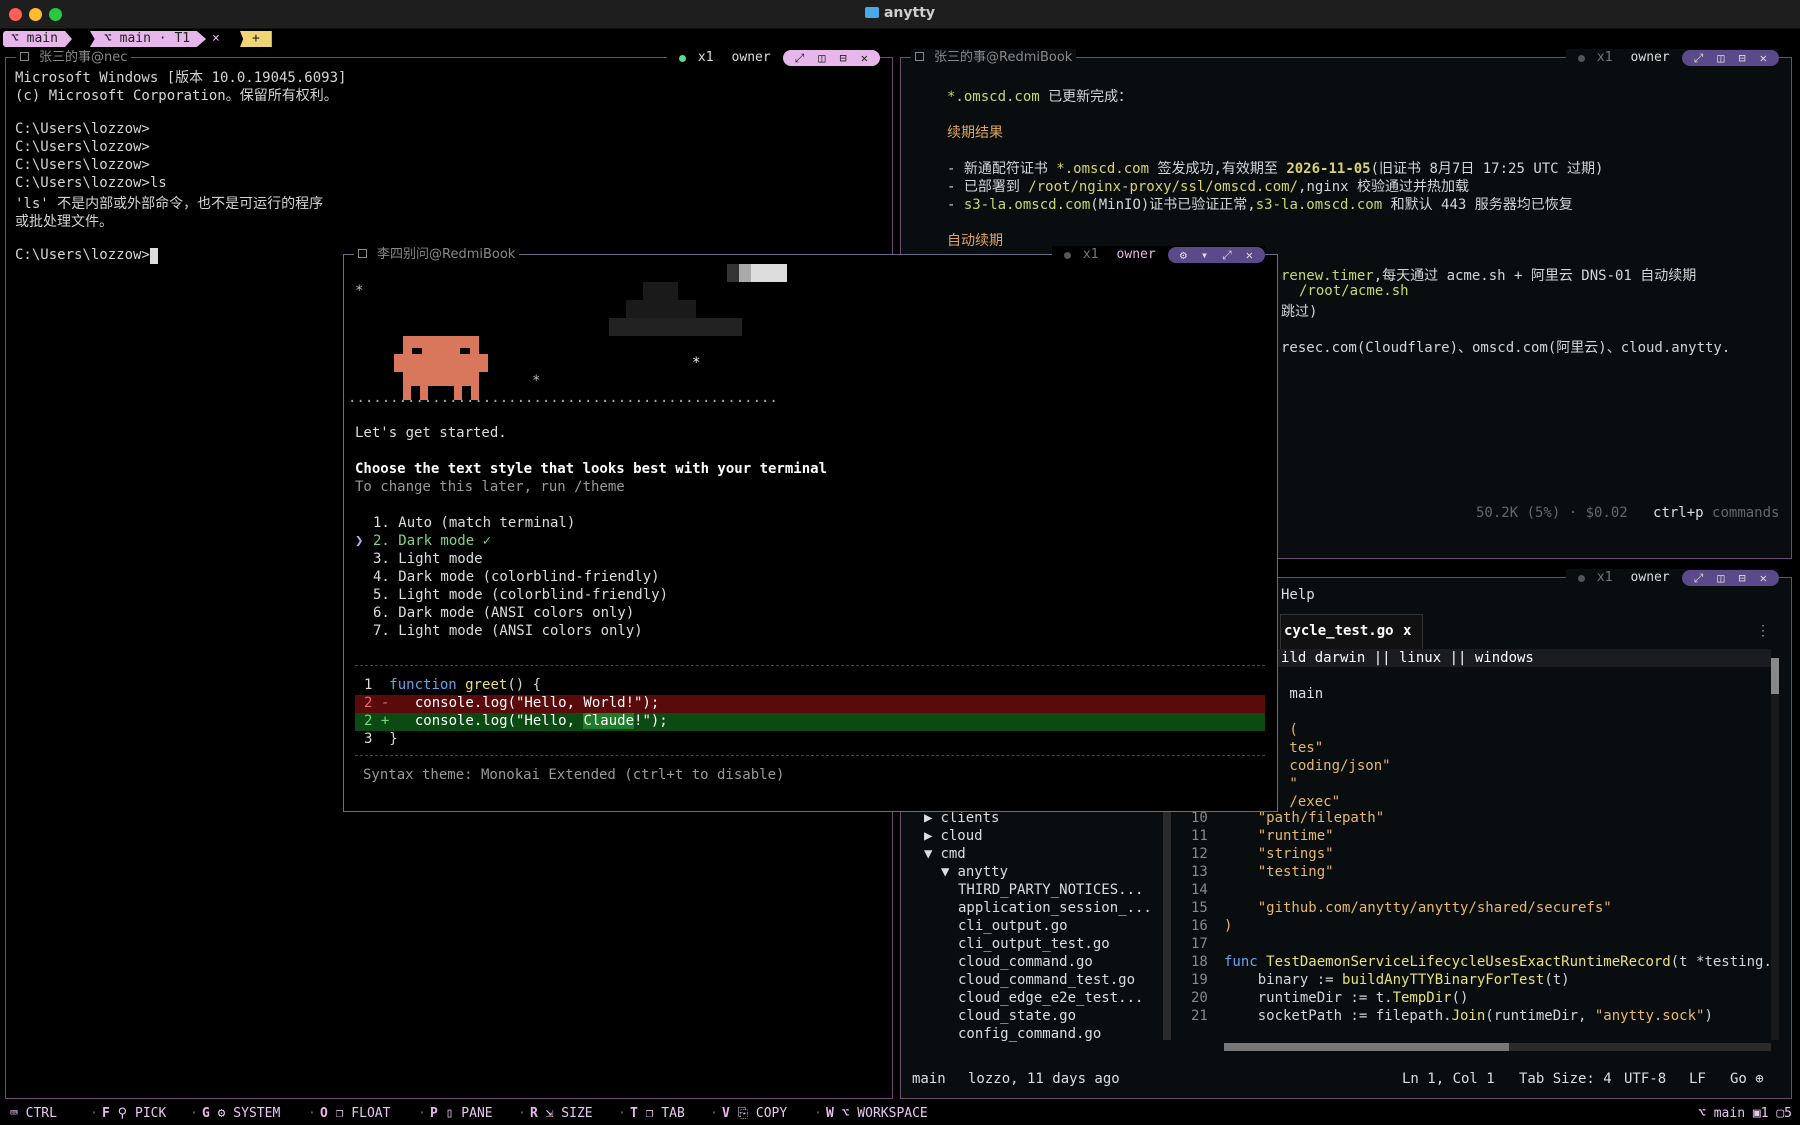 The image size is (1800, 1125). Describe the element at coordinates (877, 1114) in the screenshot. I see `keybar-item: W ⌥ WORKSPACE` at that location.